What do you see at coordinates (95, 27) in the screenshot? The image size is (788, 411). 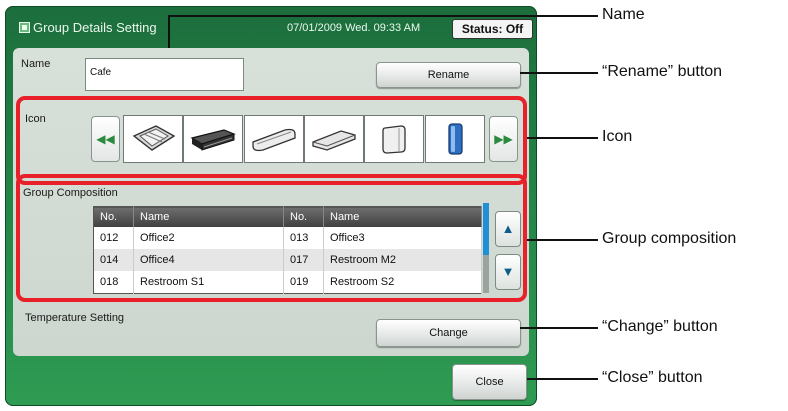 I see `window-title: Group Details Setting` at bounding box center [95, 27].